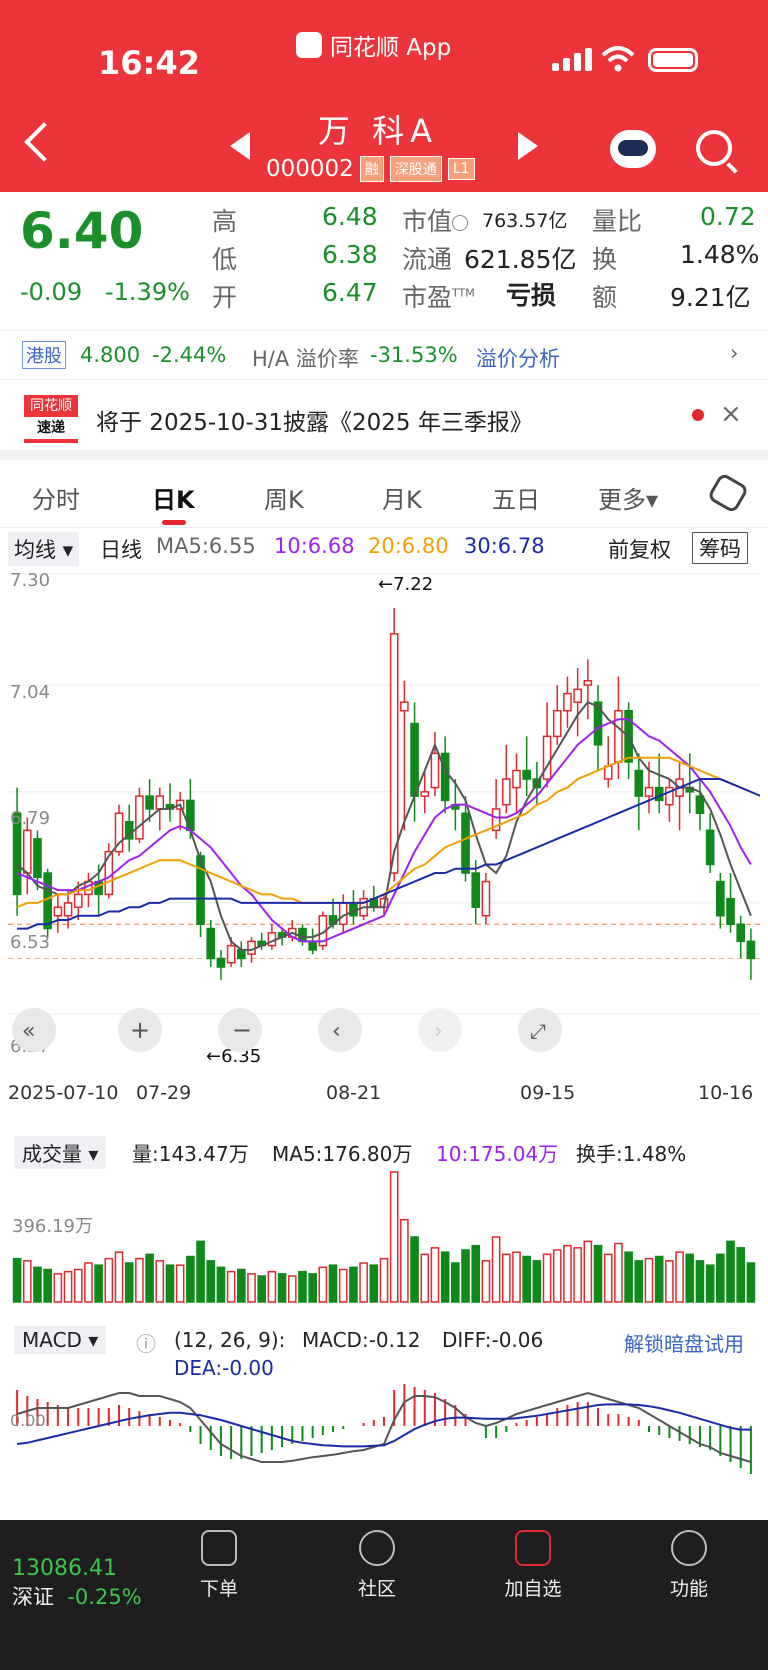 The image size is (768, 1670). Describe the element at coordinates (533, 1548) in the screenshot. I see `plus-box-icon` at that location.